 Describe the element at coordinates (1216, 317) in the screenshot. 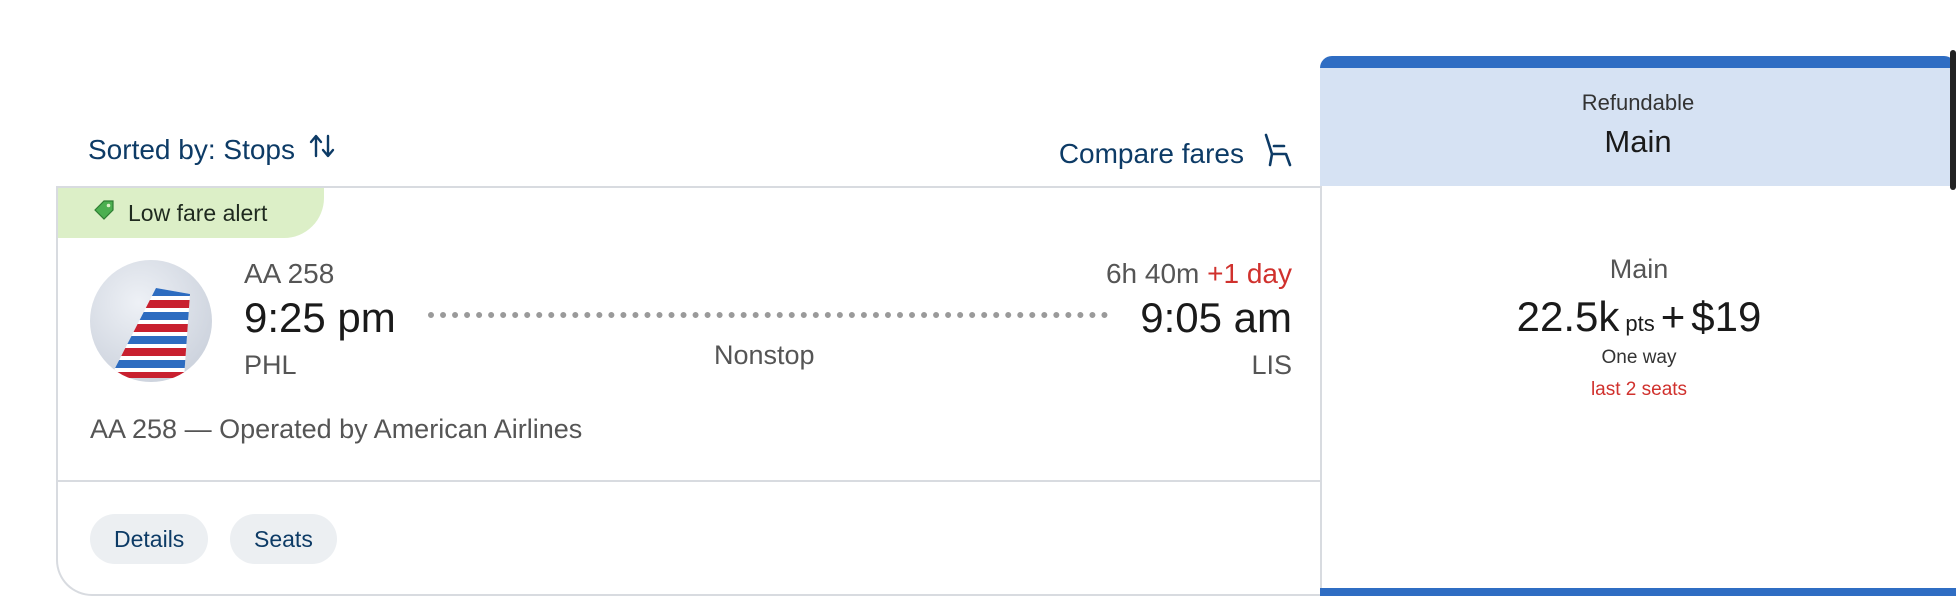

I see `arrival-time: 9:05 am` at that location.